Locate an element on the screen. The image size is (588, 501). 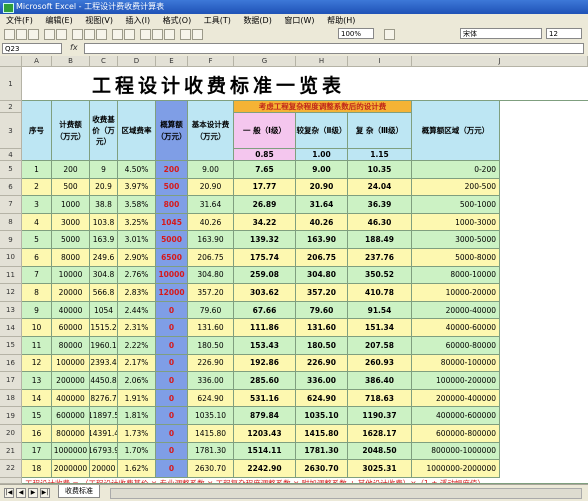
row-header-17: 17 is located at coordinates (11, 381).